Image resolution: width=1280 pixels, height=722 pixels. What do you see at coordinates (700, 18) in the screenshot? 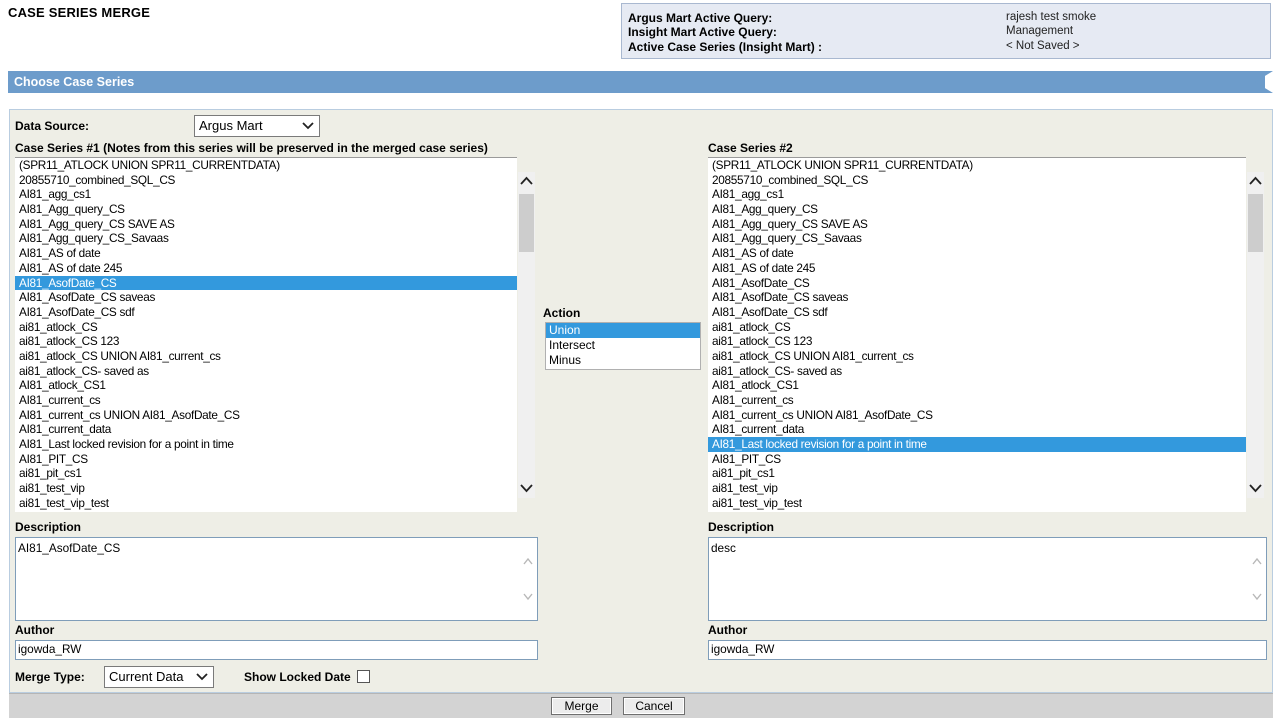
I see `argus-mart-query-label: Argus Mart Active Query:` at bounding box center [700, 18].